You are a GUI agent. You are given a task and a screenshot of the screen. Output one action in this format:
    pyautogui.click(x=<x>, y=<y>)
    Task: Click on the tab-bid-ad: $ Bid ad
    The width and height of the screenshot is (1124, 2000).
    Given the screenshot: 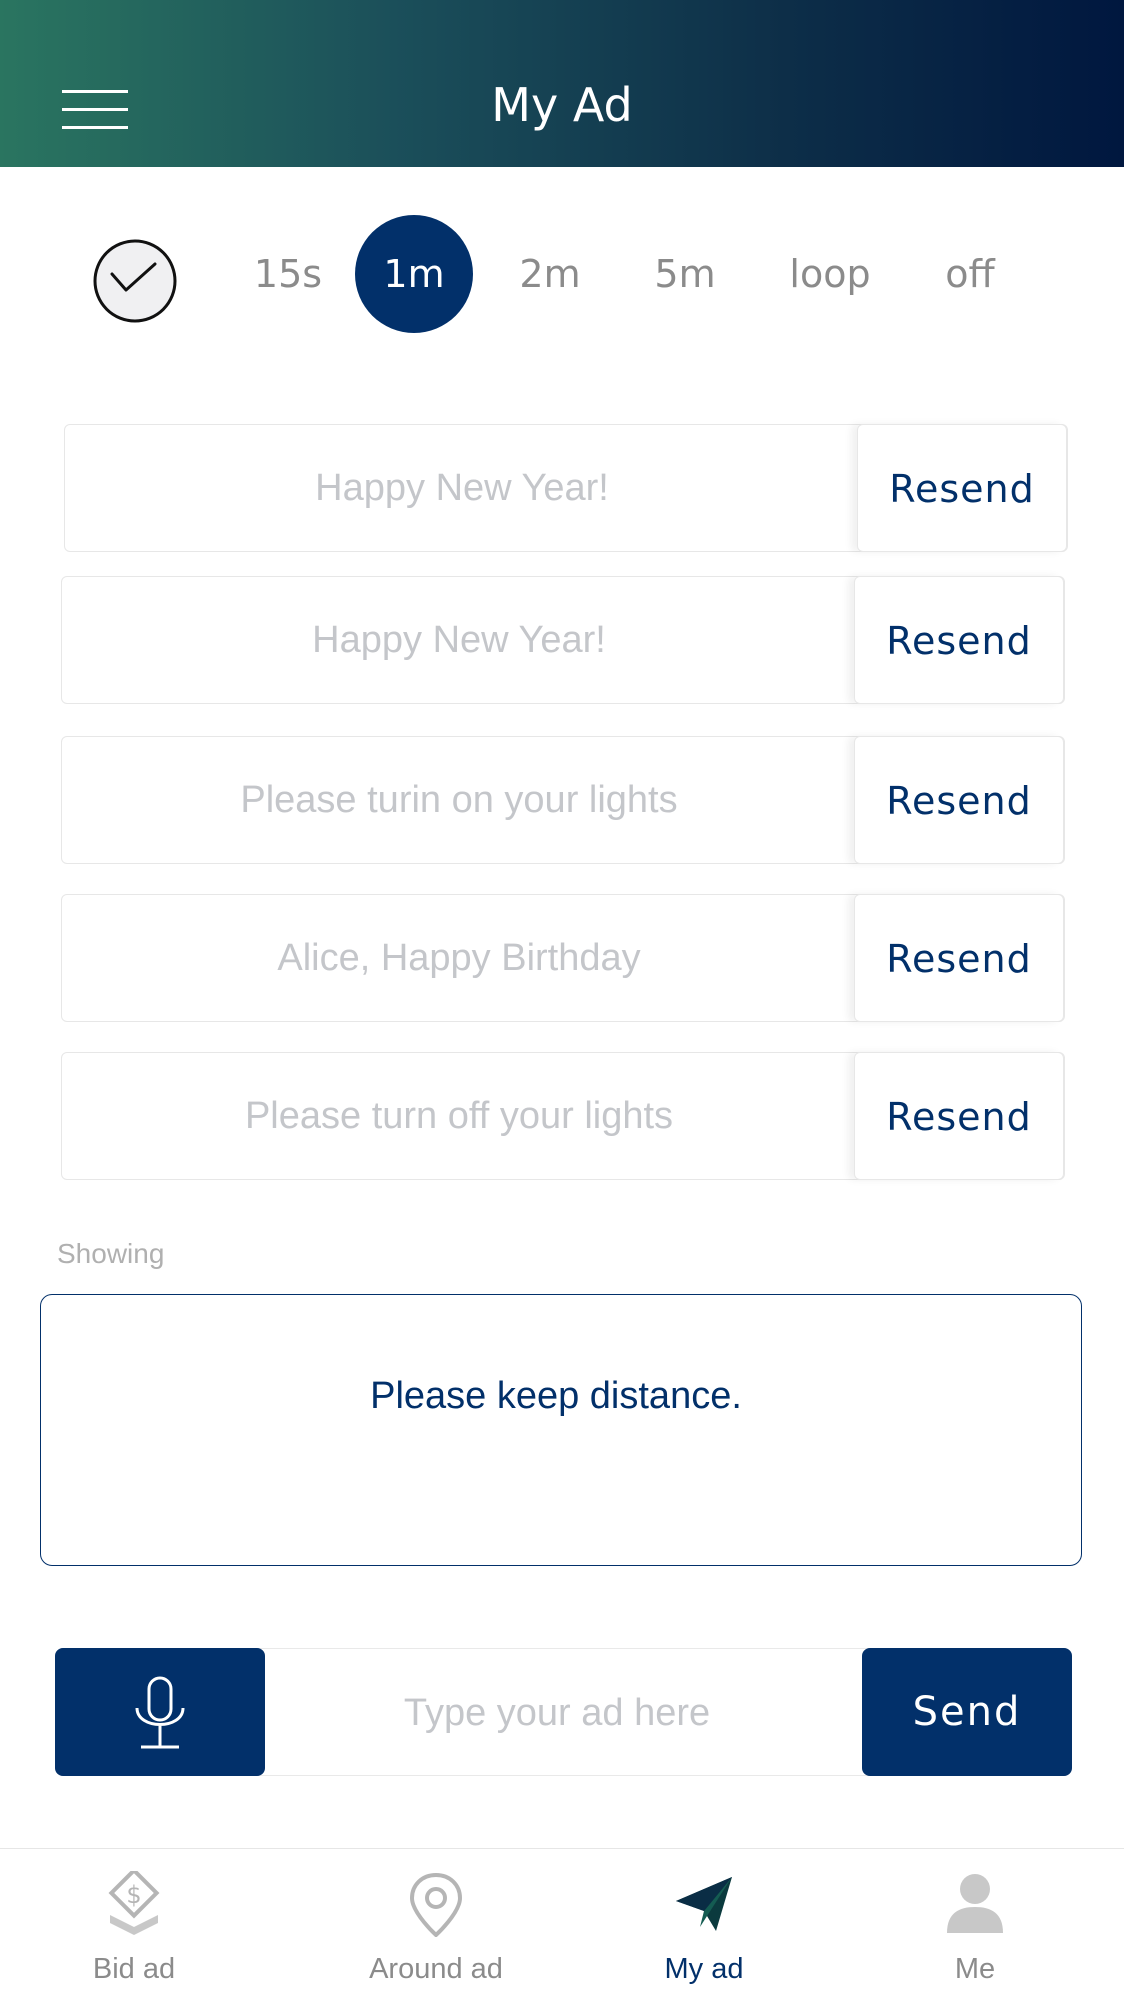 What is the action you would take?
    pyautogui.click(x=134, y=1924)
    